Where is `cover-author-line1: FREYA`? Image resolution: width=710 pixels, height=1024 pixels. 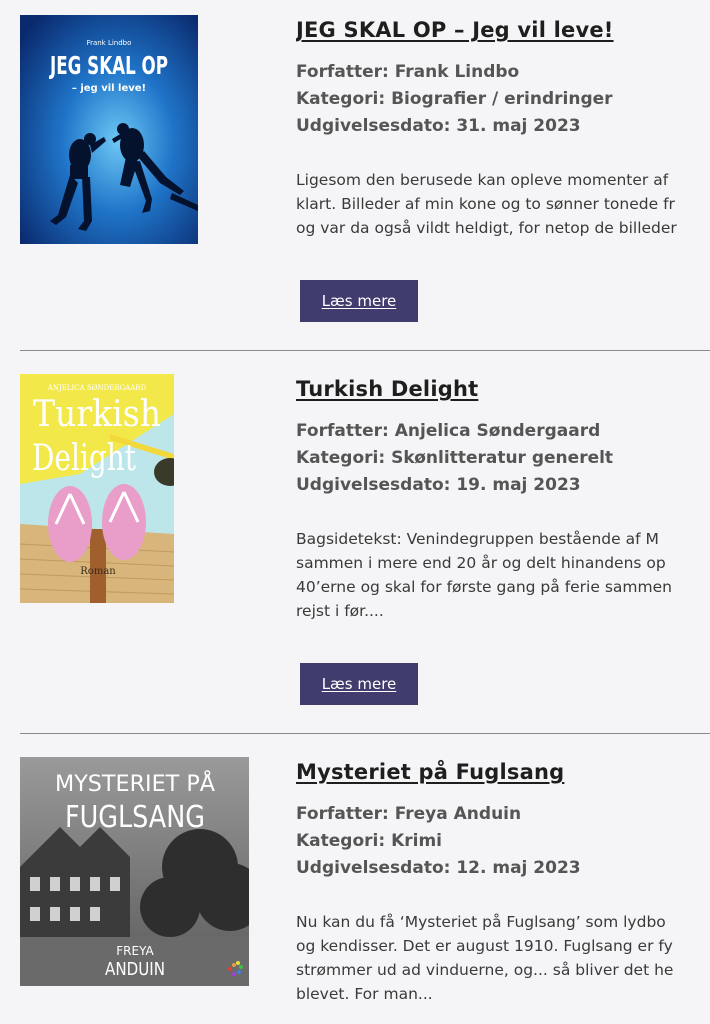 cover-author-line1: FREYA is located at coordinates (135, 951).